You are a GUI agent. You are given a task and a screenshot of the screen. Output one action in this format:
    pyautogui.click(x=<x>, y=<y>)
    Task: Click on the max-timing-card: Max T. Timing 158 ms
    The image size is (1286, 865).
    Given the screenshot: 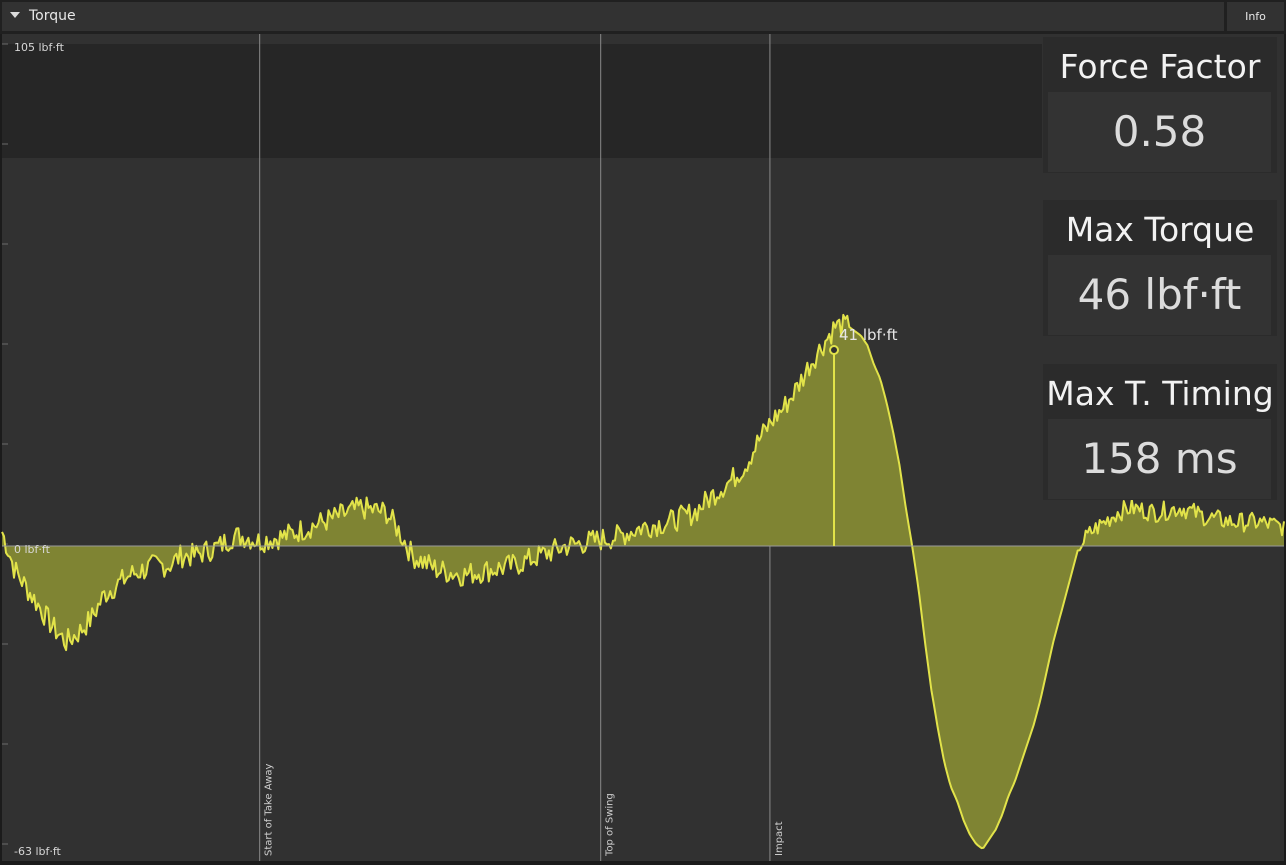 What is the action you would take?
    pyautogui.click(x=1160, y=432)
    